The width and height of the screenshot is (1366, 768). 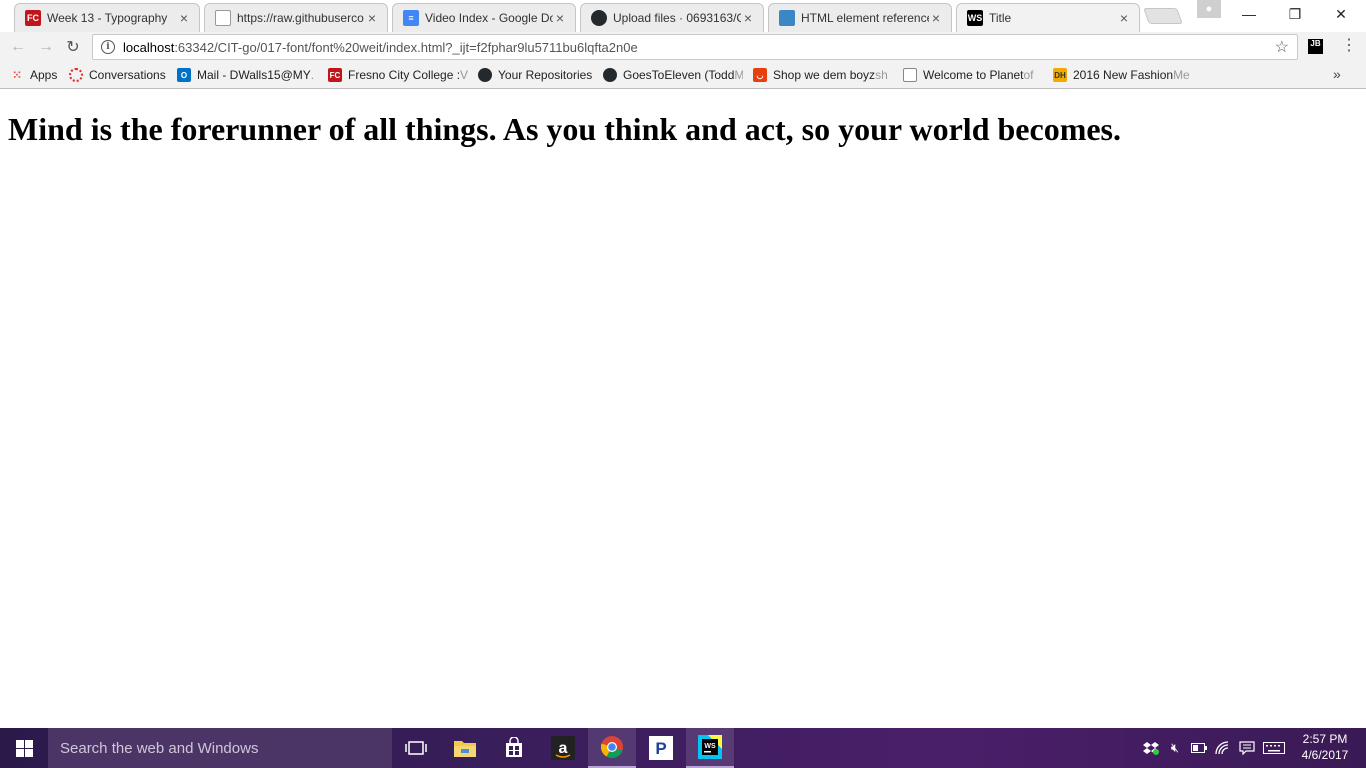 I want to click on amazon-icon: a, so click(x=563, y=748).